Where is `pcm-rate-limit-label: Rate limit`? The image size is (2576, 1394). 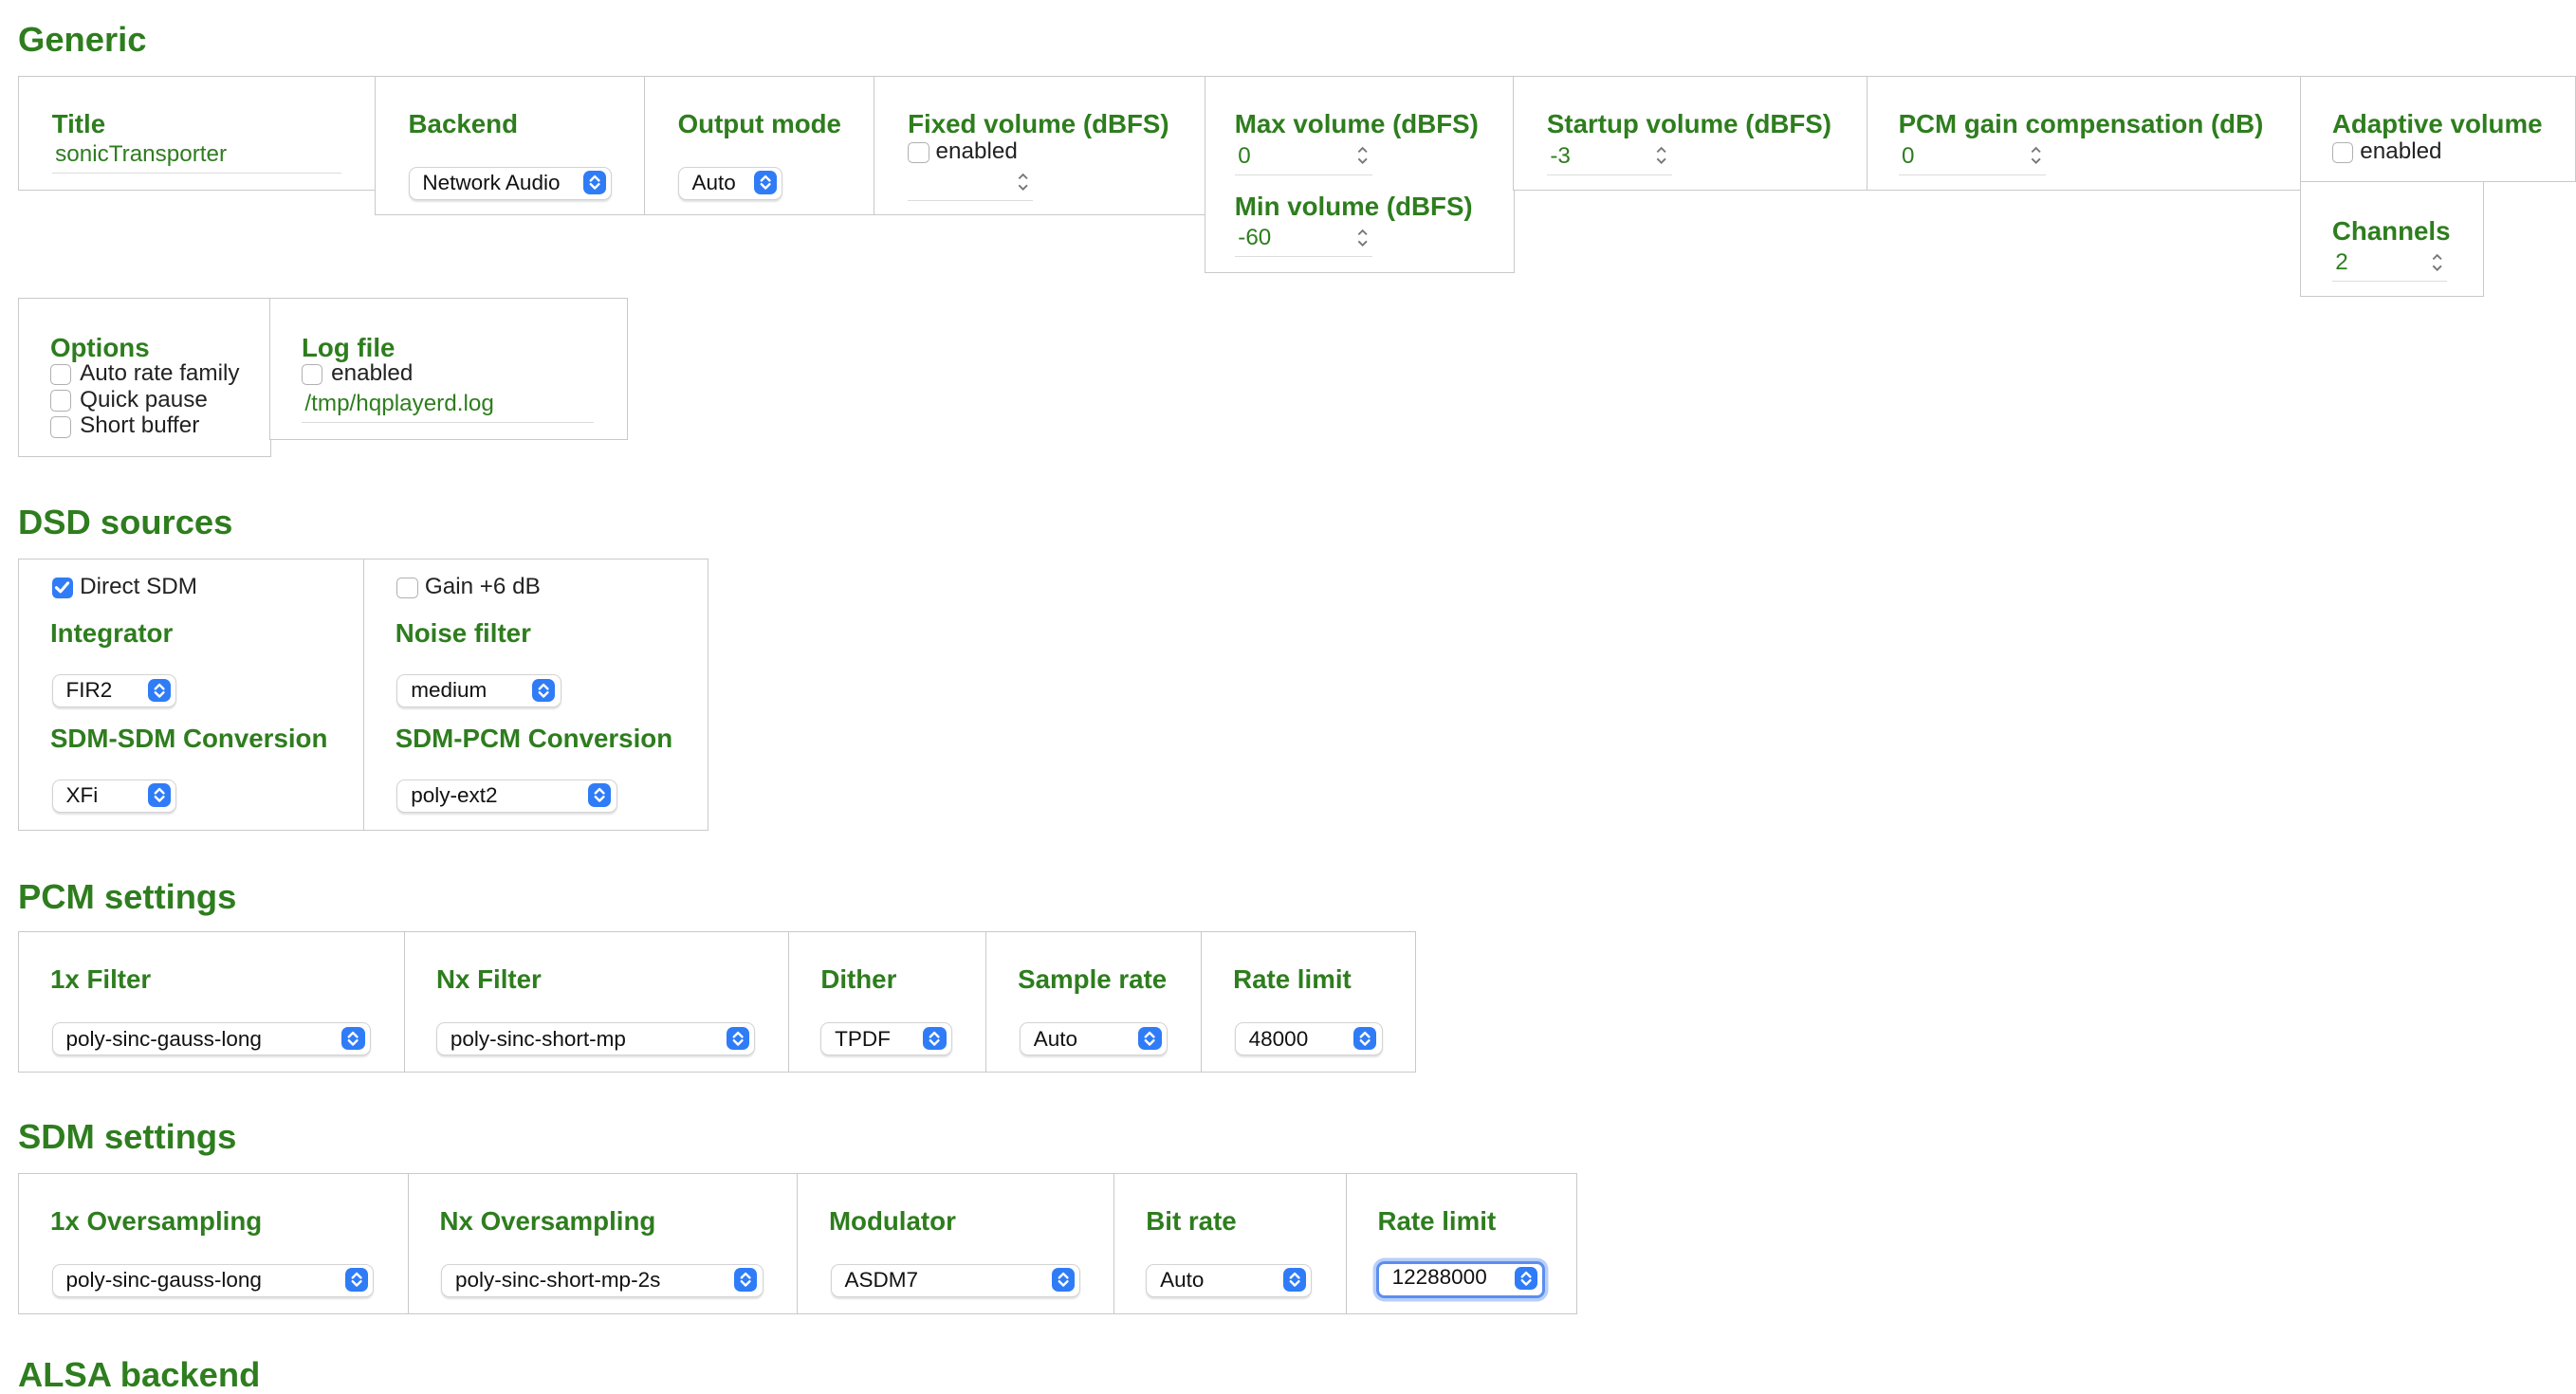 pcm-rate-limit-label: Rate limit is located at coordinates (1292, 979).